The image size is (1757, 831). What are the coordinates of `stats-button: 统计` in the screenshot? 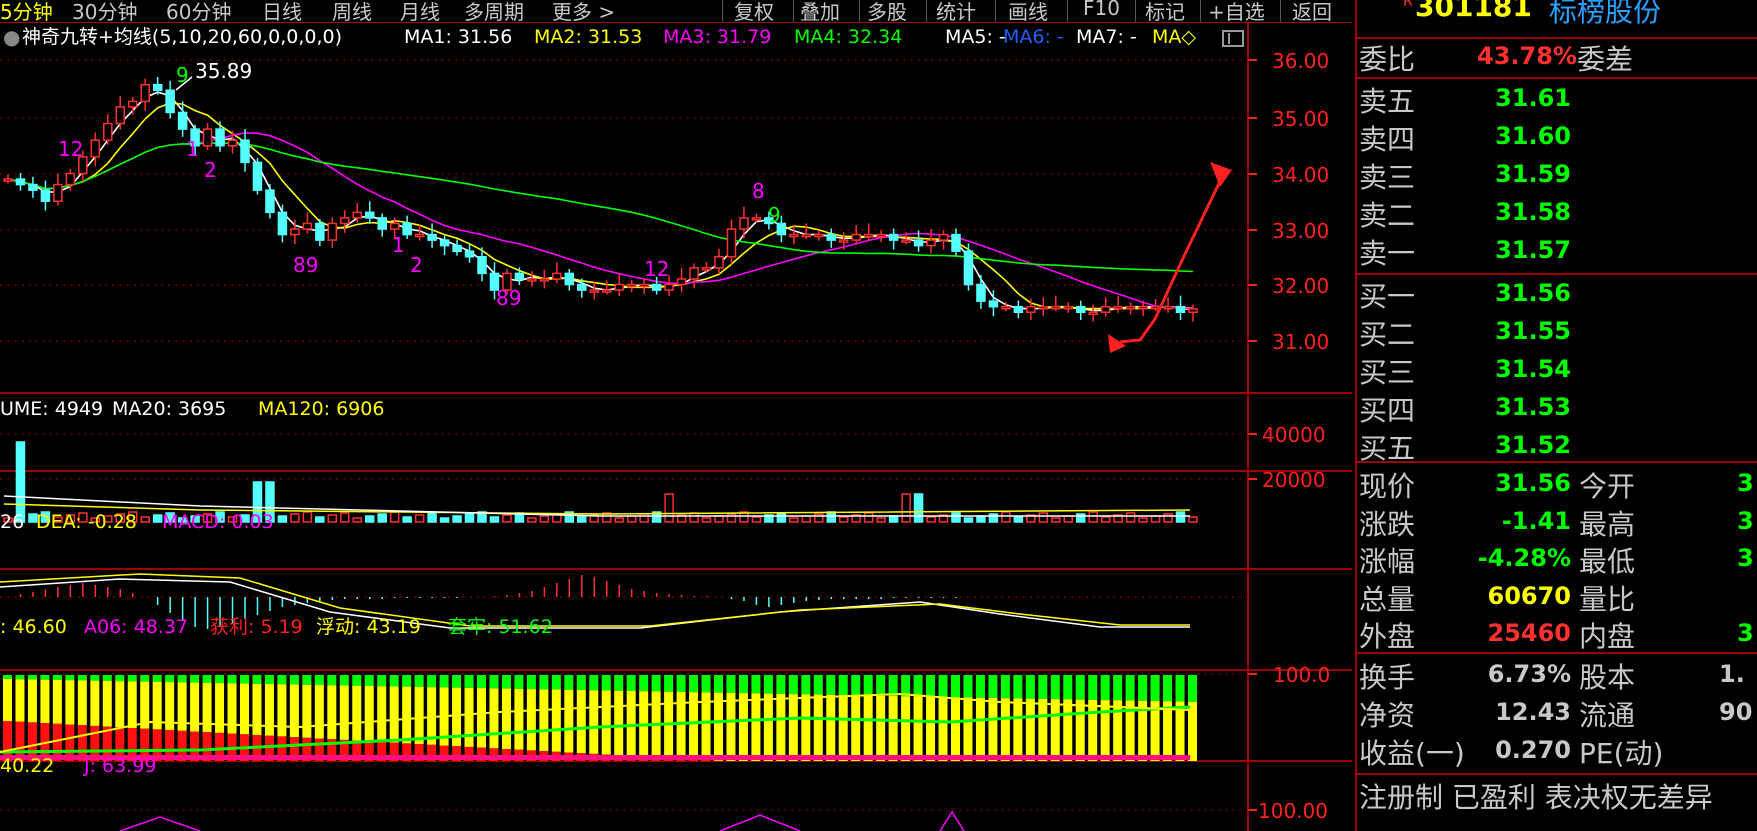 It's located at (956, 11).